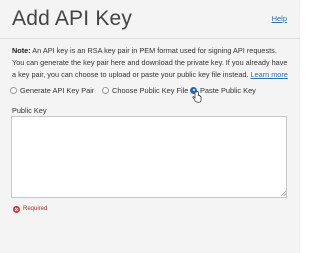 Image resolution: width=320 pixels, height=253 pixels. I want to click on required-text: Required, so click(35, 209).